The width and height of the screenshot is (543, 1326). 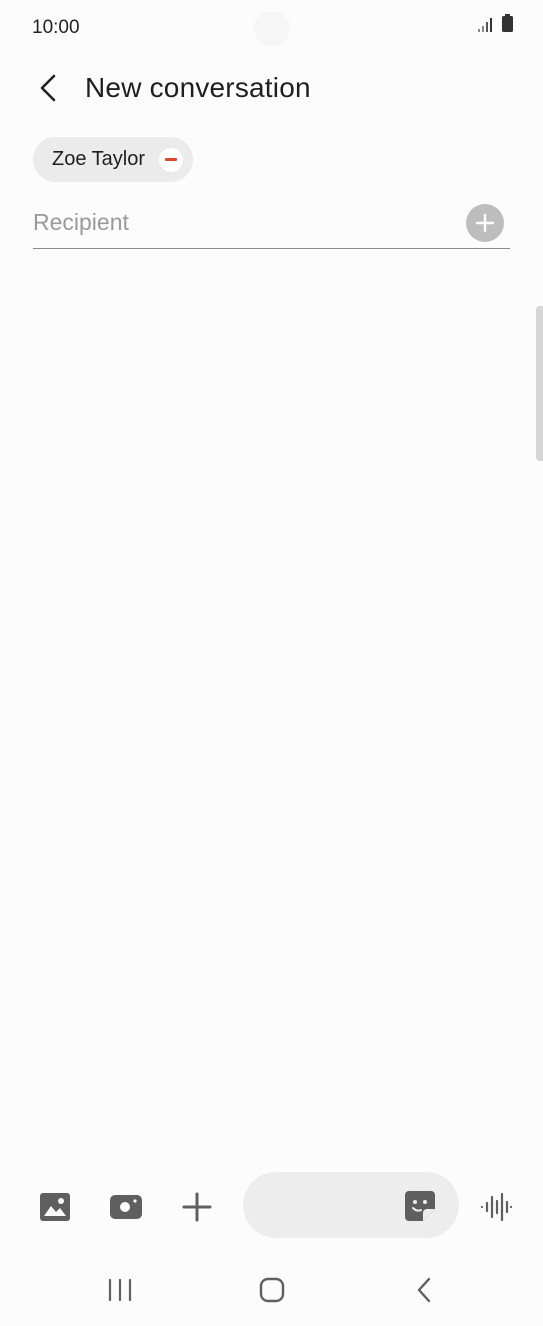 I want to click on status-time: 10:00, so click(x=56, y=27).